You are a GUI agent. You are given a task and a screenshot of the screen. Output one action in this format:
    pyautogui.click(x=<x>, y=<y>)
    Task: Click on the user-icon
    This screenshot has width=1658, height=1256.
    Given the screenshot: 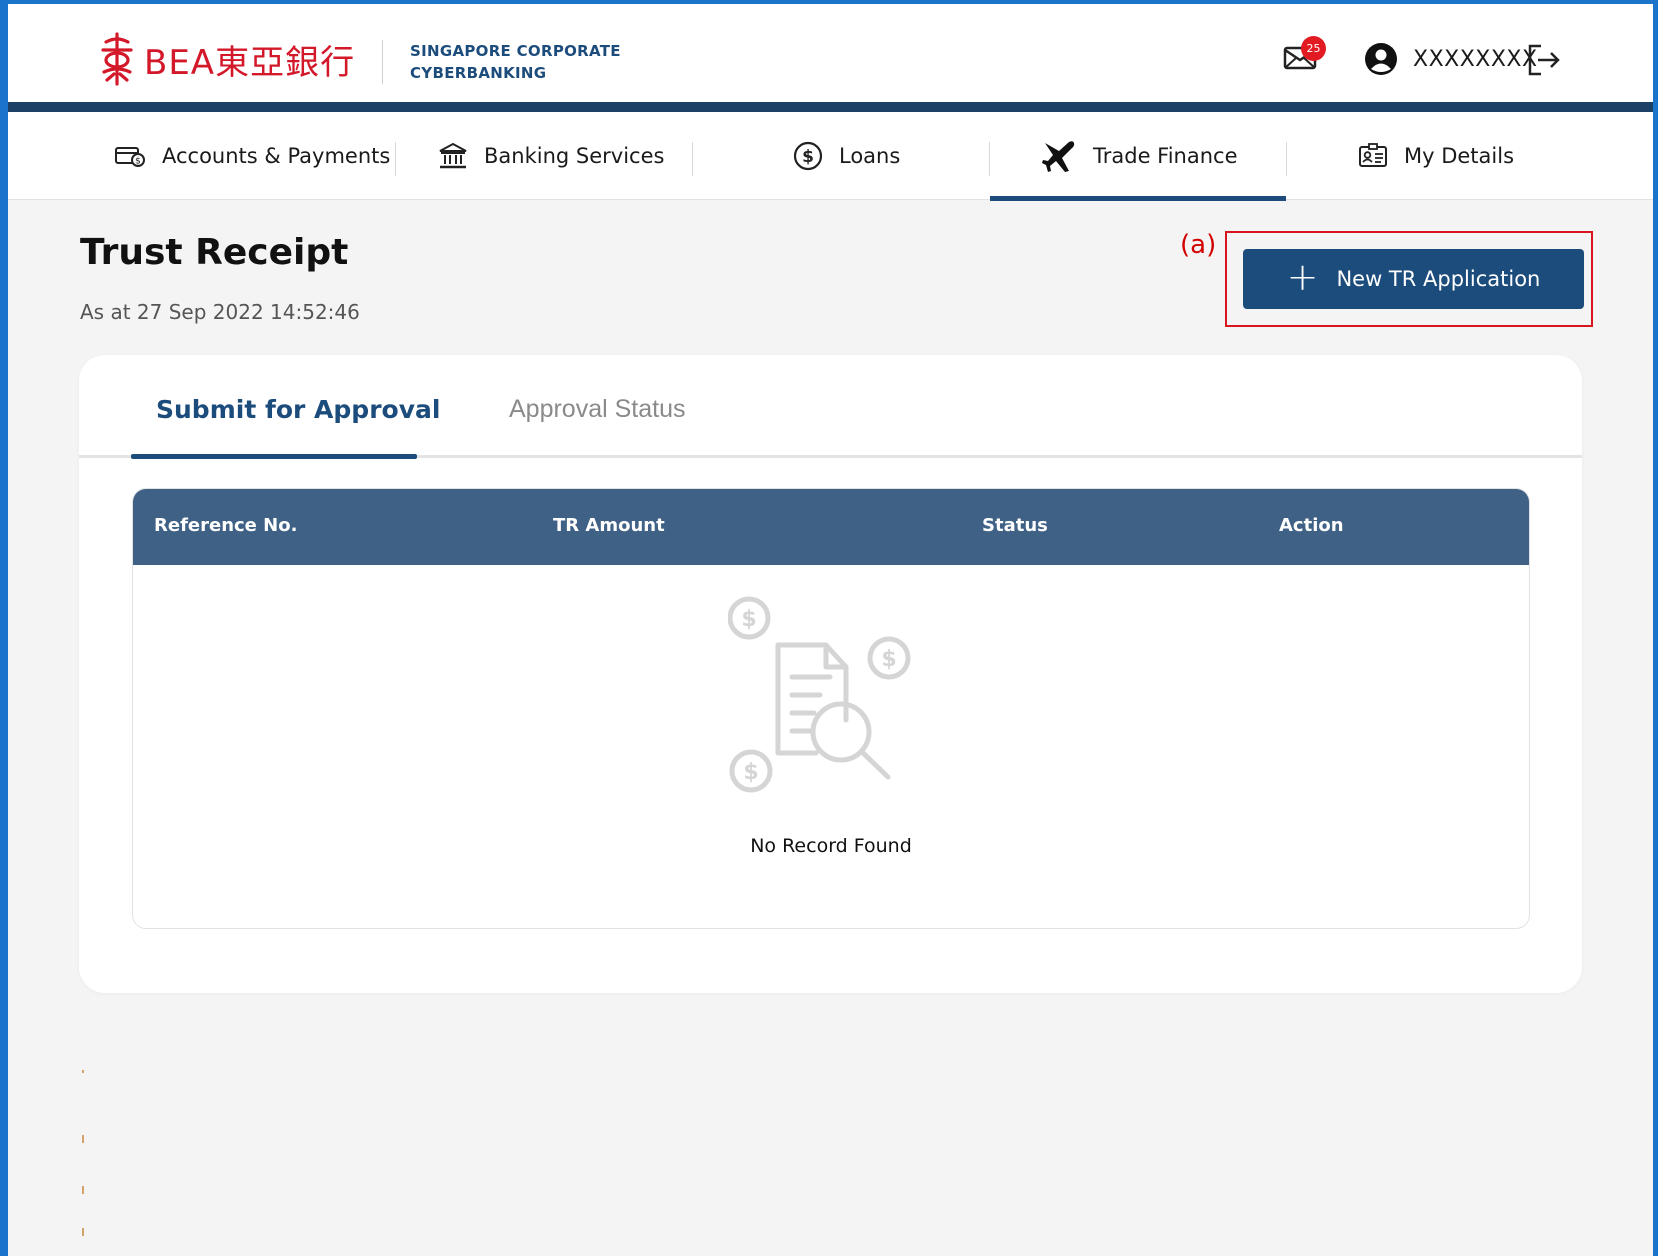 What is the action you would take?
    pyautogui.click(x=1381, y=59)
    